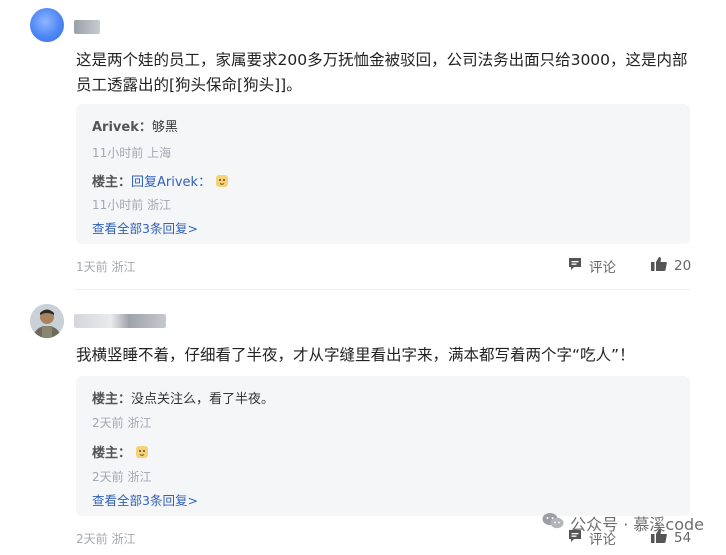  I want to click on reply-line: 楼主：回复Arivek：, so click(160, 180).